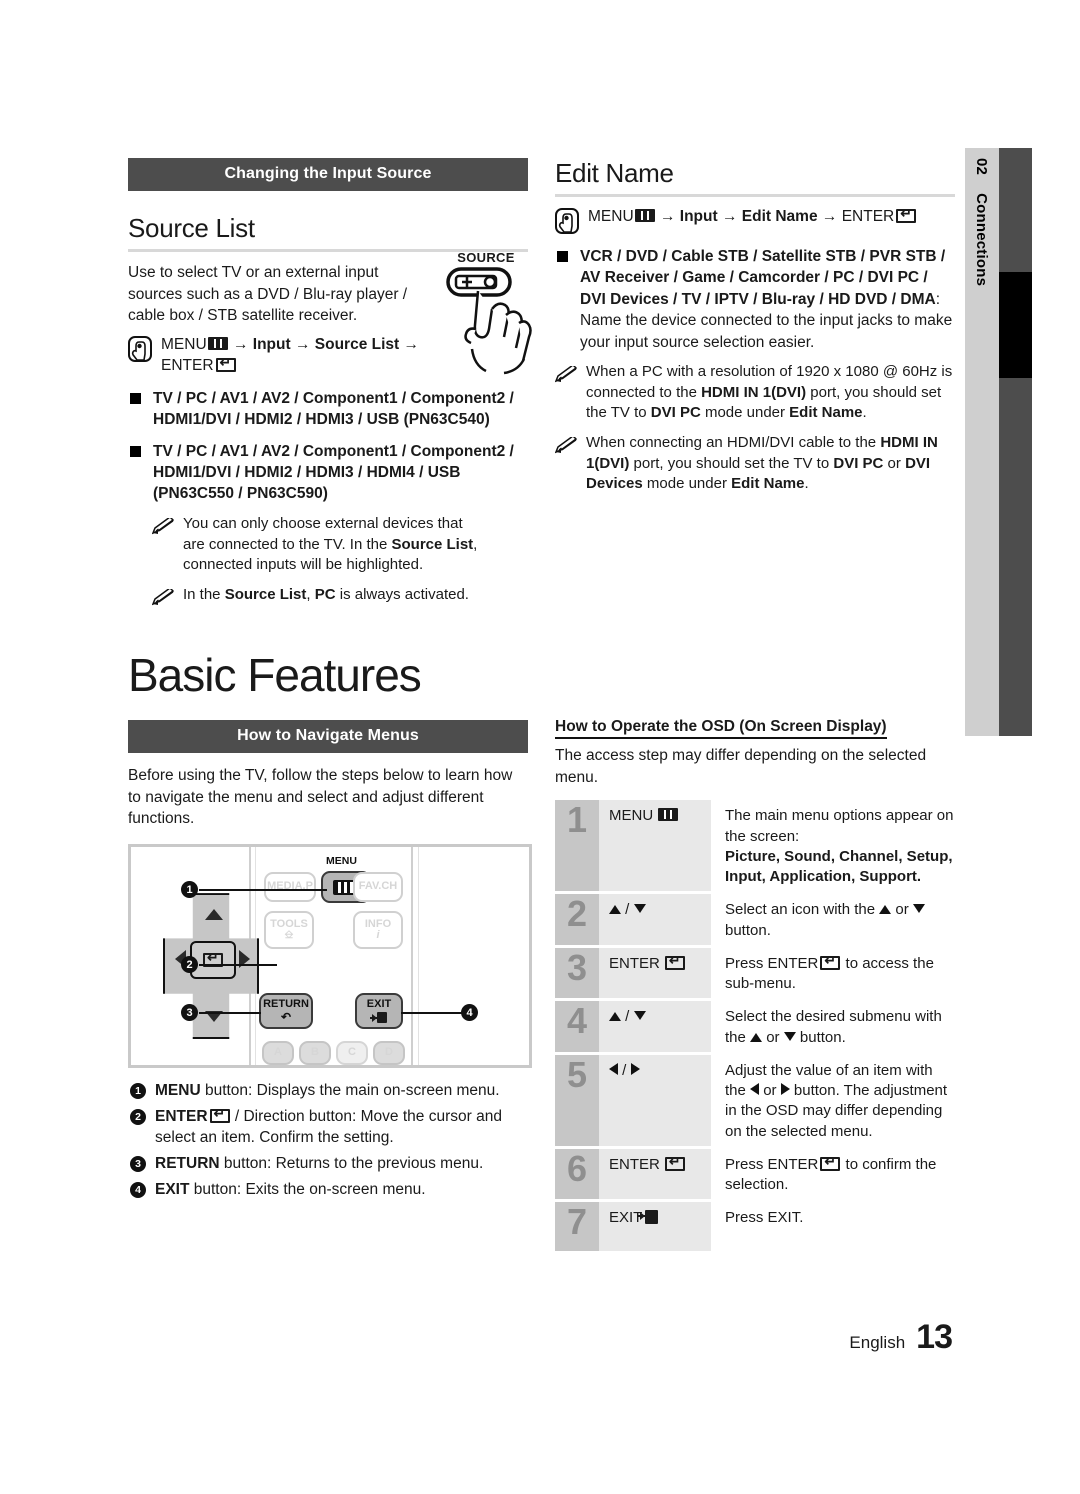 This screenshot has width=1080, height=1494. I want to click on note-part-1: When connecting an HDMI/DVI cable to the, so click(733, 442).